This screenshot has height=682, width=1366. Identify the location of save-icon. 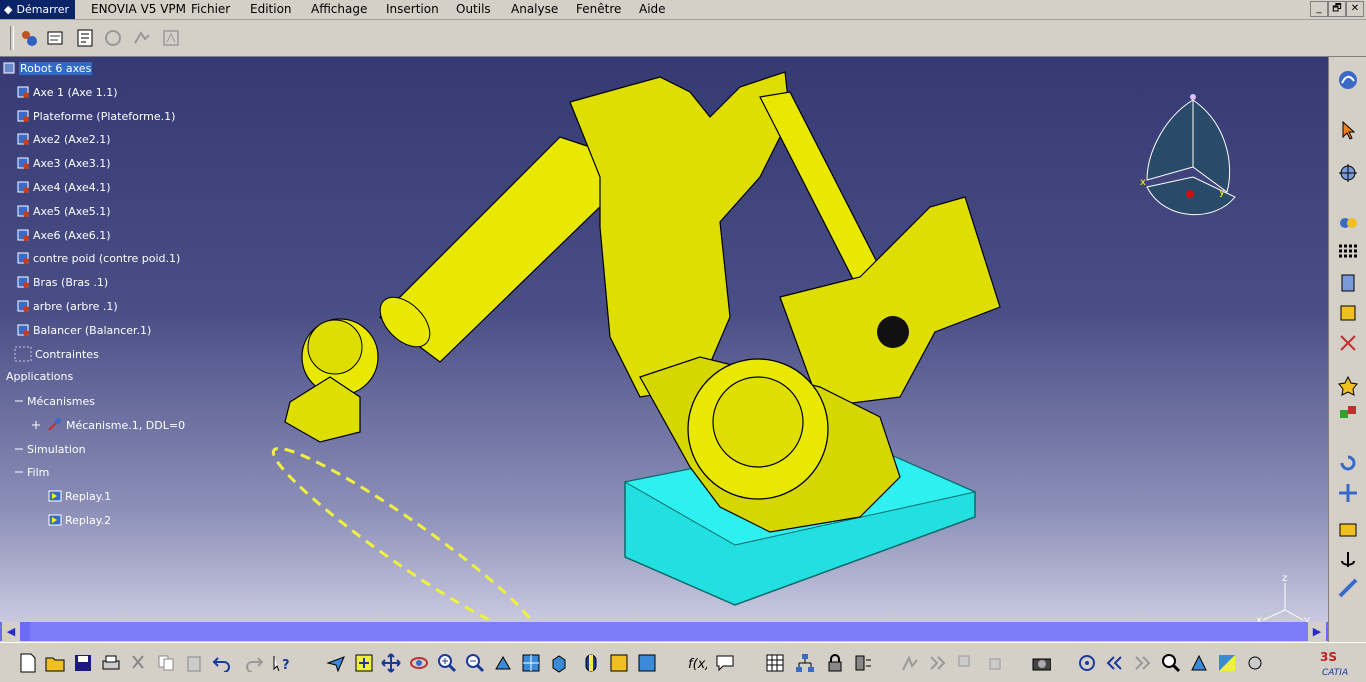
(83, 663).